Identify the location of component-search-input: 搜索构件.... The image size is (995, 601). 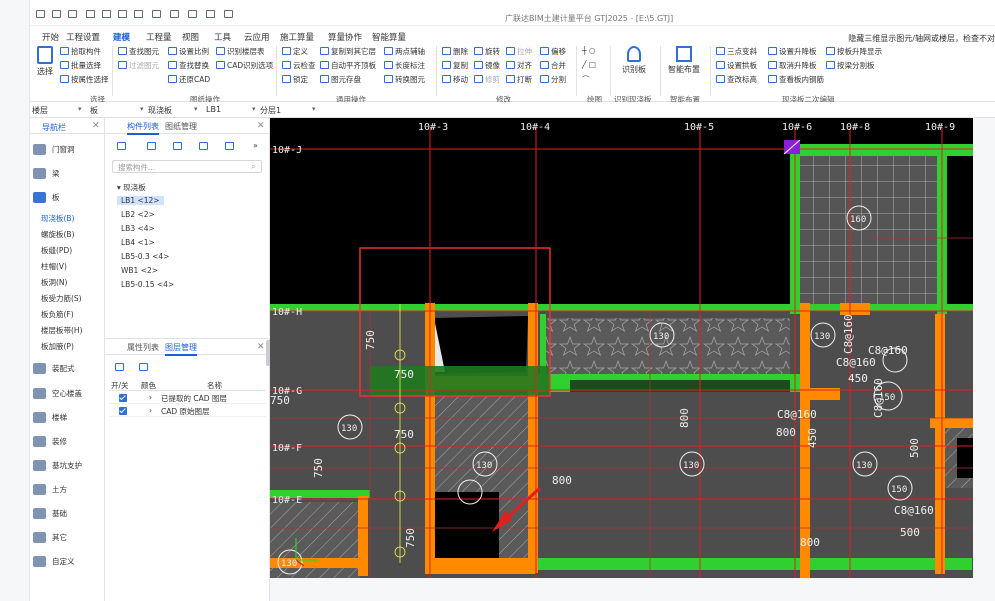
(187, 166).